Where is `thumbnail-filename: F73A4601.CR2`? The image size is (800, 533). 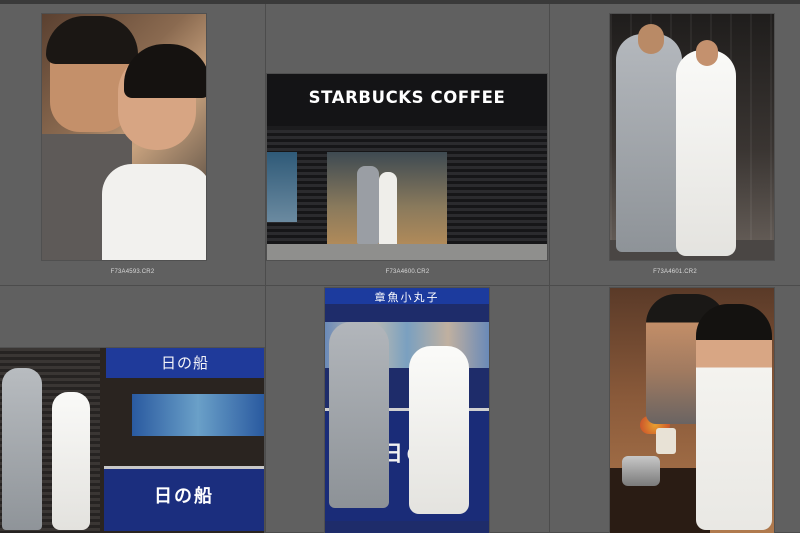
thumbnail-filename: F73A4601.CR2 is located at coordinates (675, 272).